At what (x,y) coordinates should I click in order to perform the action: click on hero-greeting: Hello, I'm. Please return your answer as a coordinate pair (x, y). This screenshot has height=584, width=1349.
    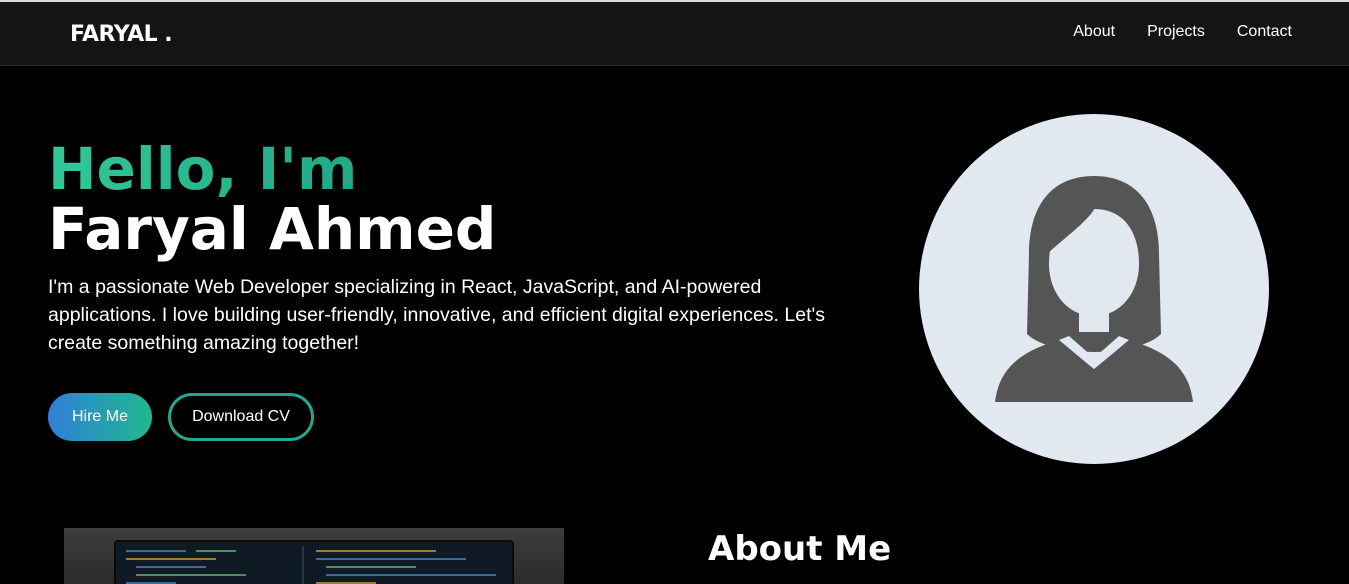
    Looking at the image, I should click on (203, 169).